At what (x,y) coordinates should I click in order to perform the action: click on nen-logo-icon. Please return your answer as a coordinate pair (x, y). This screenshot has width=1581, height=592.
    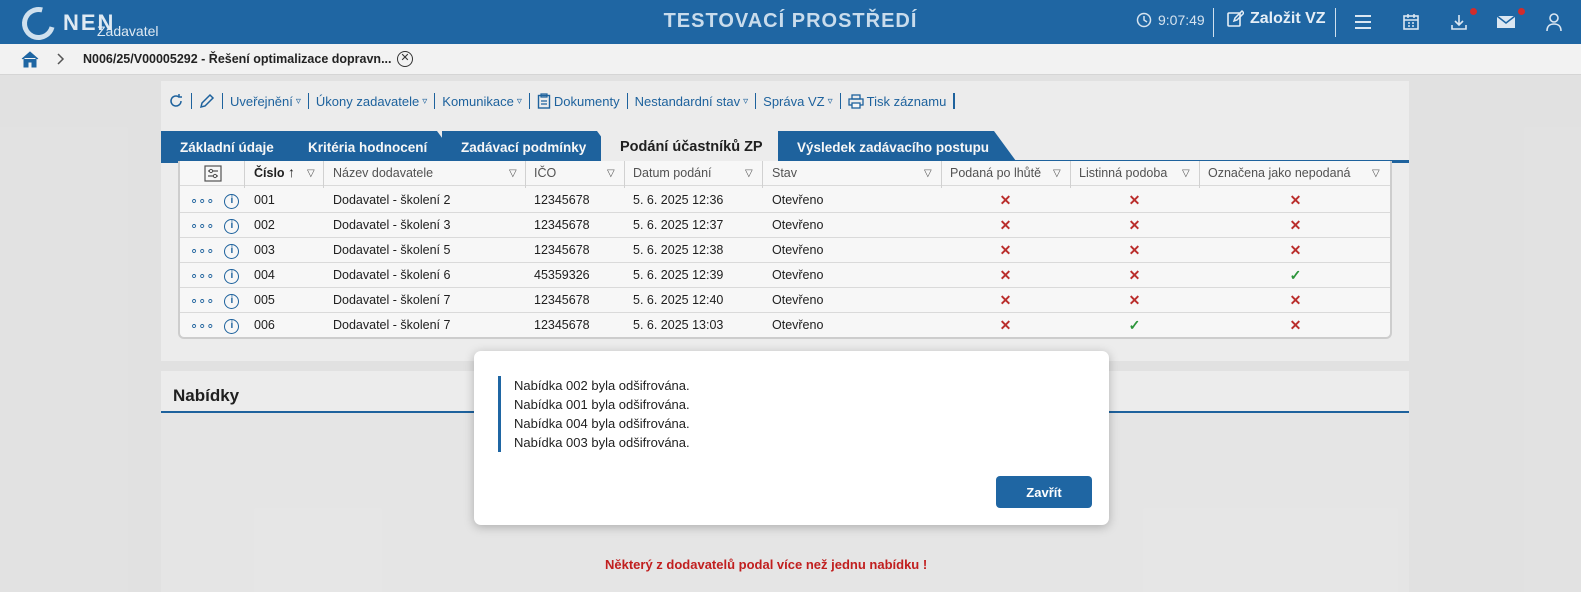
    Looking at the image, I should click on (38, 23).